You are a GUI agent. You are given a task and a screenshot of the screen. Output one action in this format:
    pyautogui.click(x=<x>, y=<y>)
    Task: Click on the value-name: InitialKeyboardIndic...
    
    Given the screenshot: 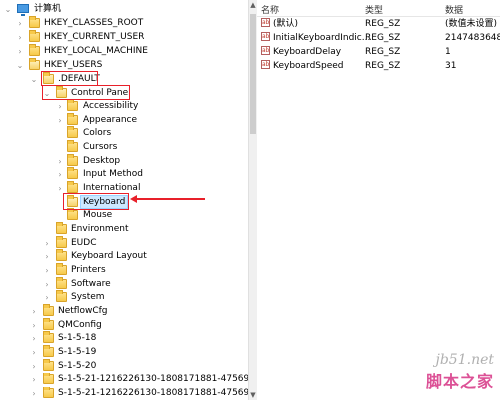 What is the action you would take?
    pyautogui.click(x=322, y=38)
    